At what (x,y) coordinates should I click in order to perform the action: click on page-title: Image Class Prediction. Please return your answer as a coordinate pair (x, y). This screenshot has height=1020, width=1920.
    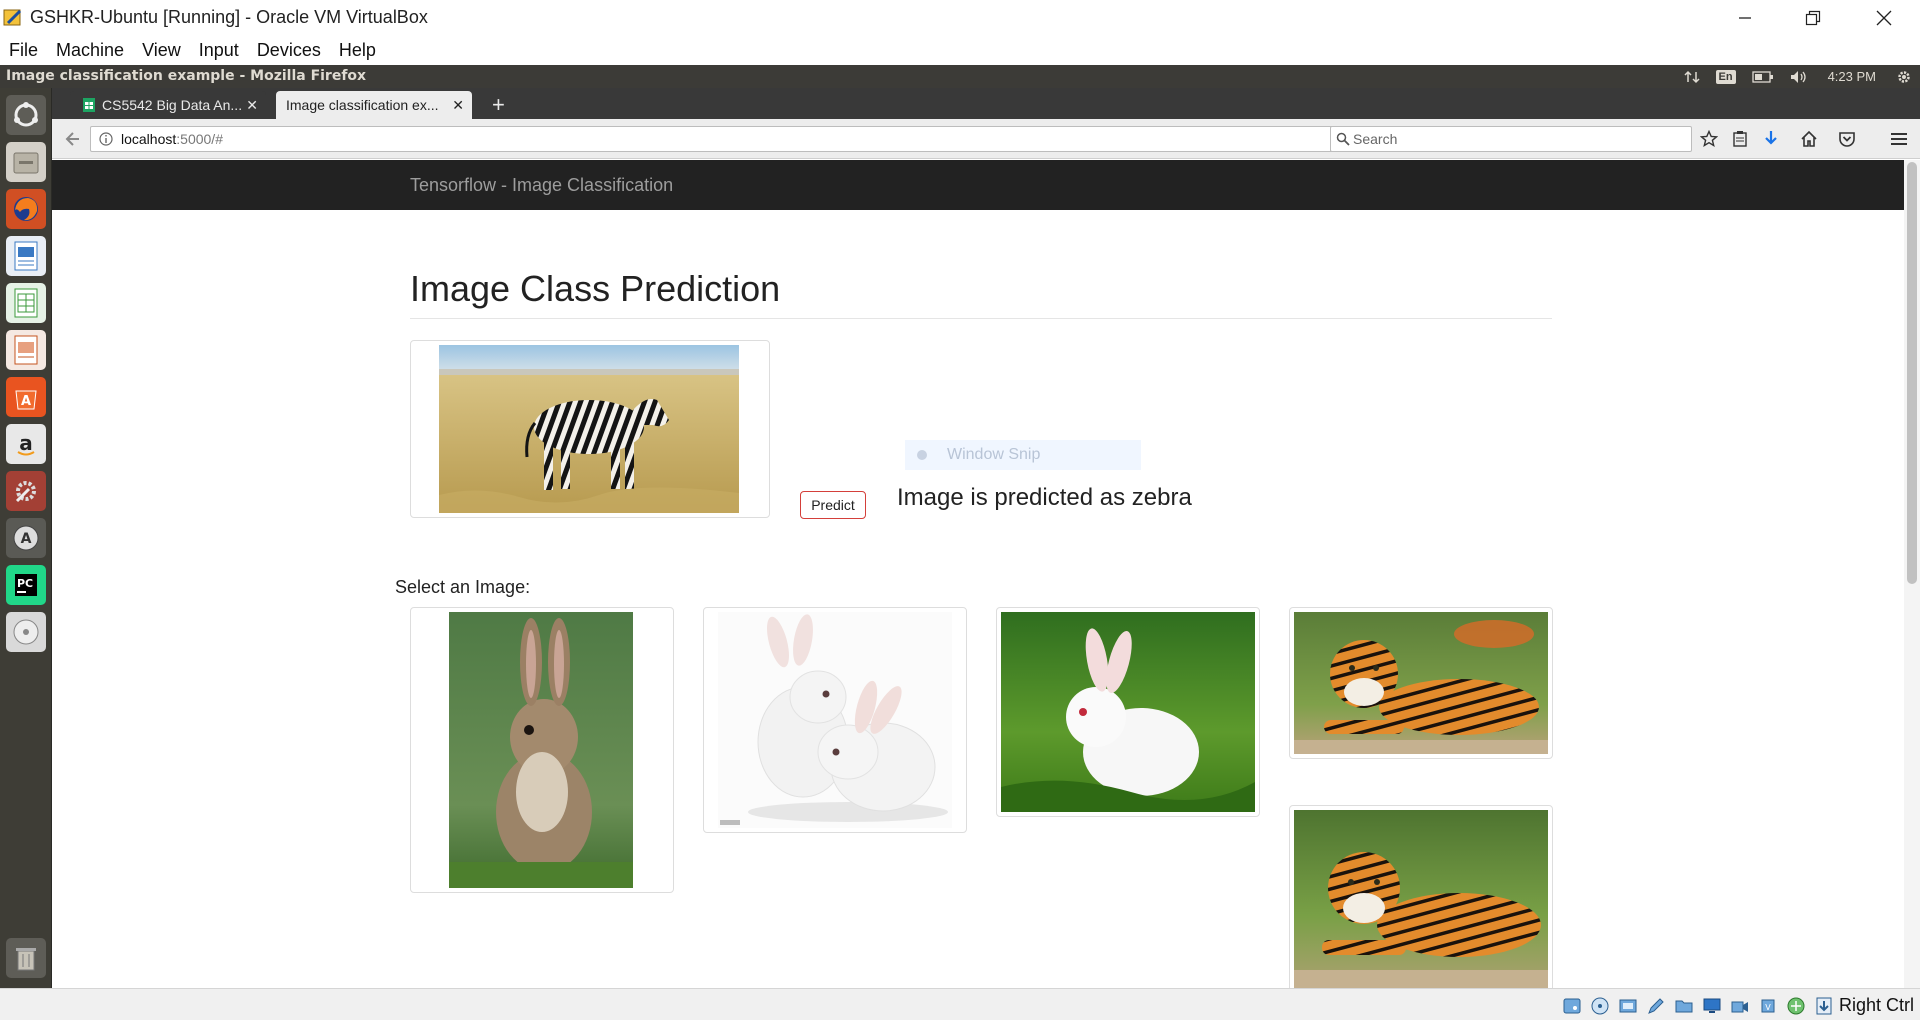
    Looking at the image, I should click on (595, 288).